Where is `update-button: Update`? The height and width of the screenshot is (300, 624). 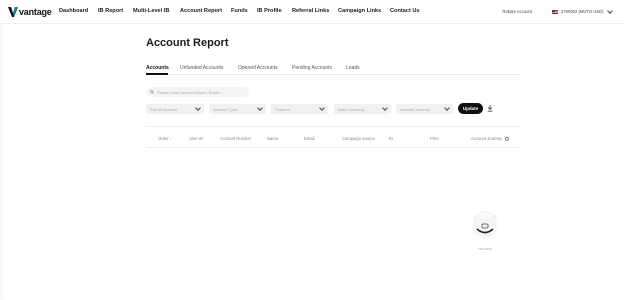 update-button: Update is located at coordinates (470, 108).